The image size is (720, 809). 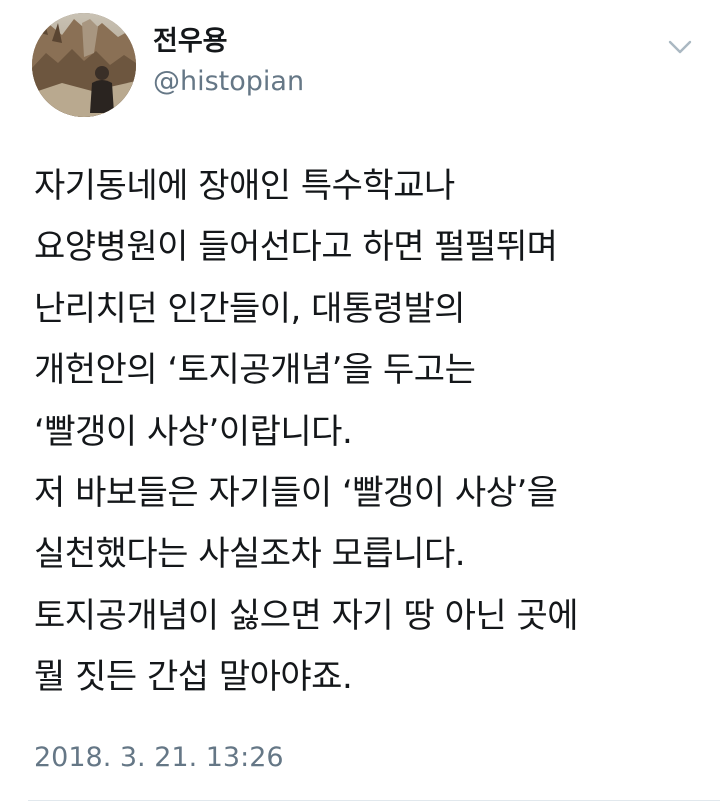 I want to click on tweet-menu-button, so click(x=680, y=47).